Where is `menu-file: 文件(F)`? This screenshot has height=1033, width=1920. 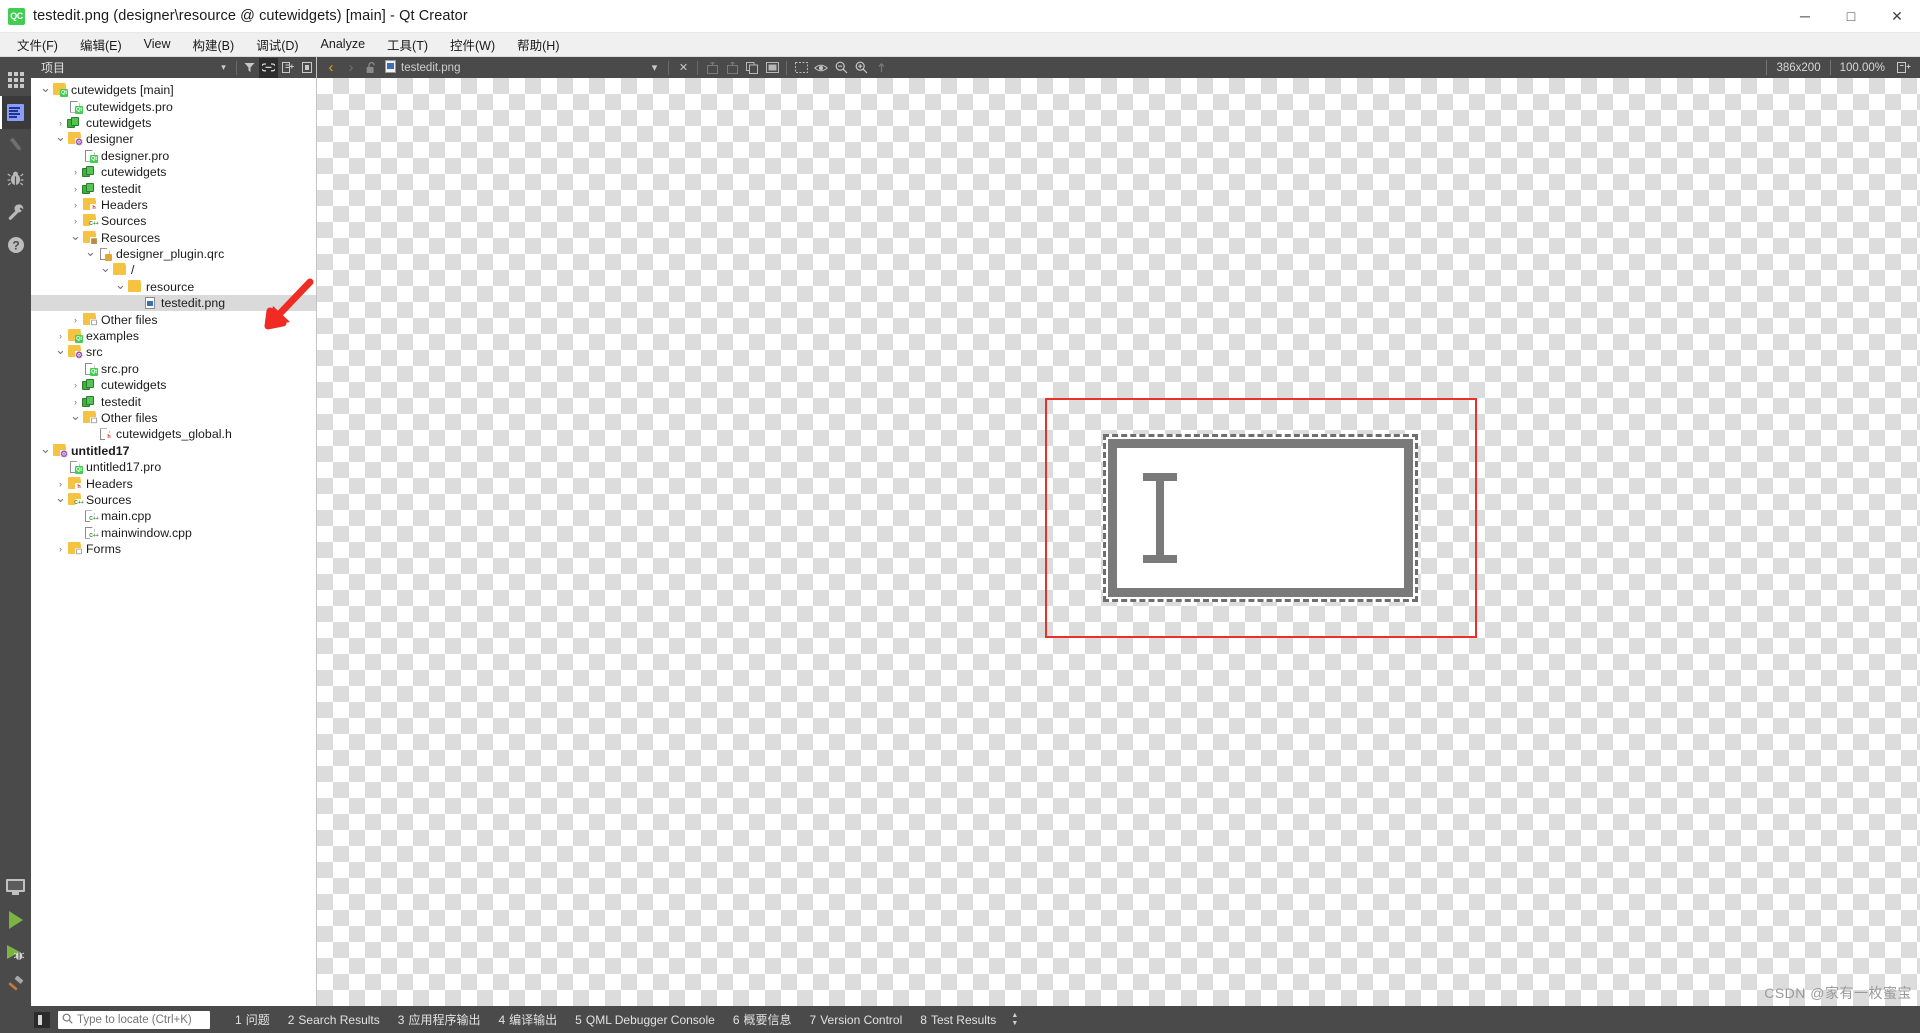
menu-file: 文件(F) is located at coordinates (37, 45).